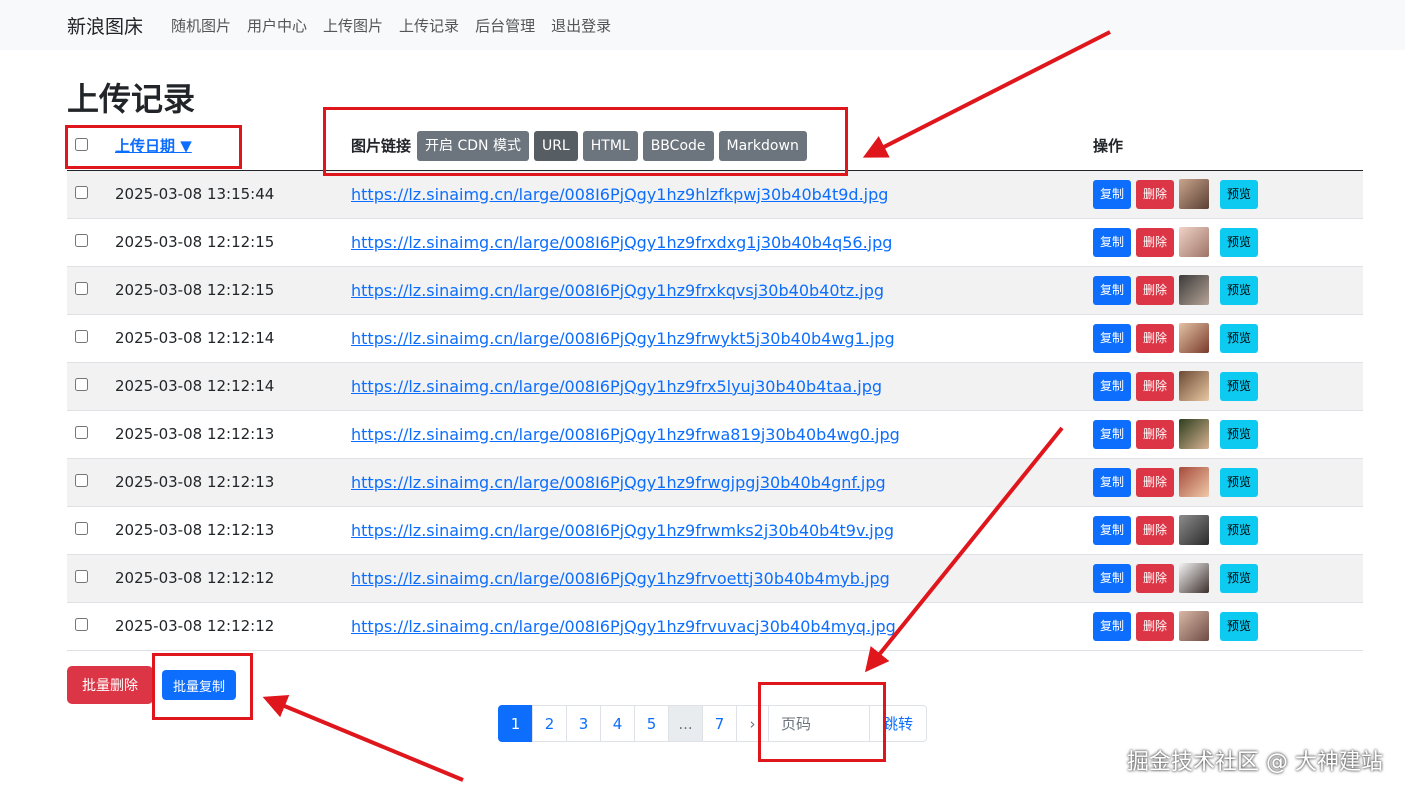  Describe the element at coordinates (363, 738) in the screenshot. I see `arrow-to-bulk-copy` at that location.